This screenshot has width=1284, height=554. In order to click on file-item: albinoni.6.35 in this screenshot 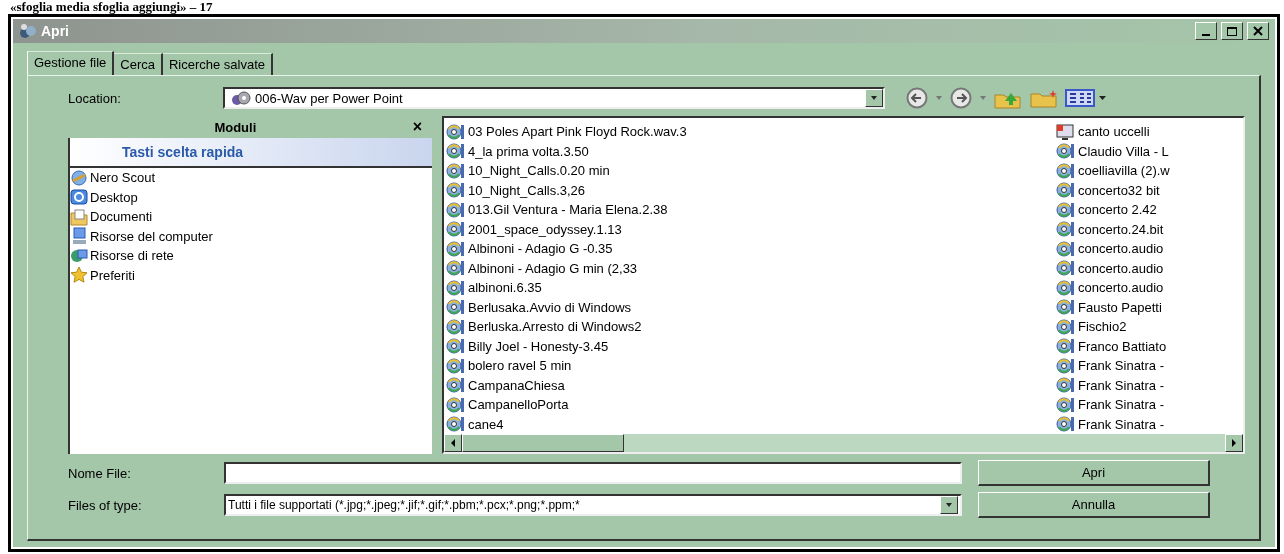, I will do `click(751, 288)`.